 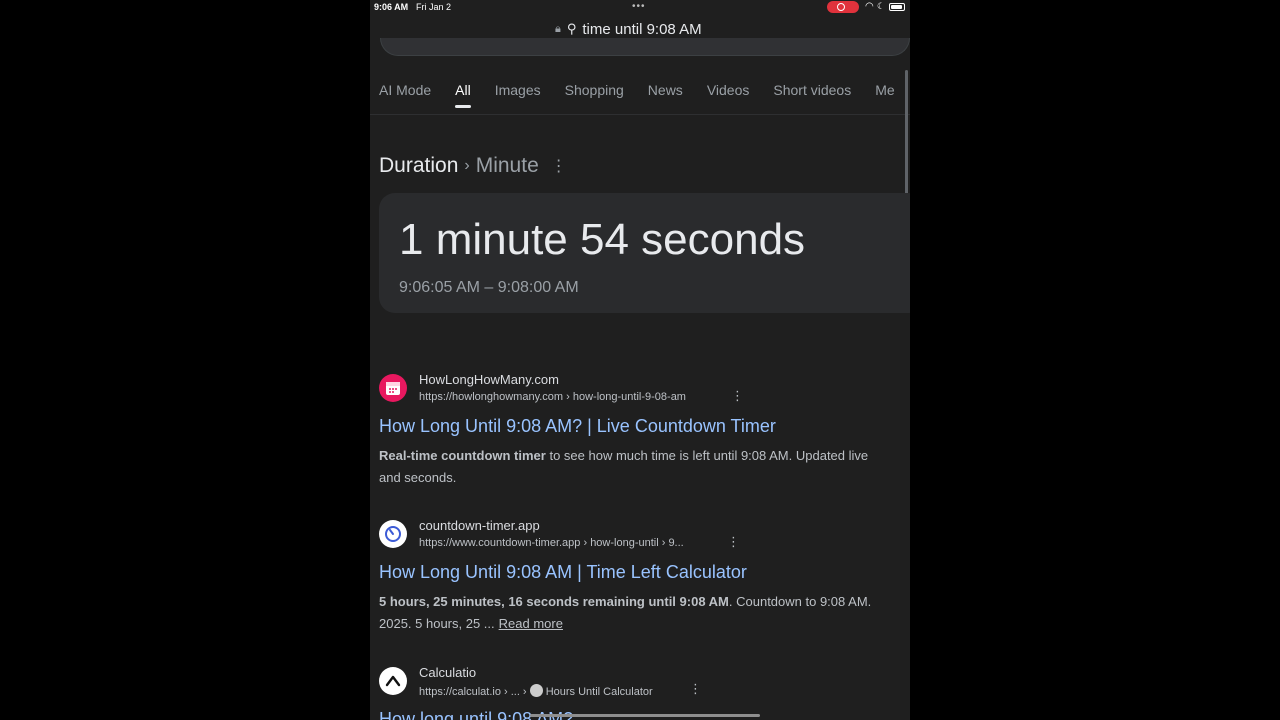 What do you see at coordinates (665, 94) in the screenshot?
I see `tab-news: News` at bounding box center [665, 94].